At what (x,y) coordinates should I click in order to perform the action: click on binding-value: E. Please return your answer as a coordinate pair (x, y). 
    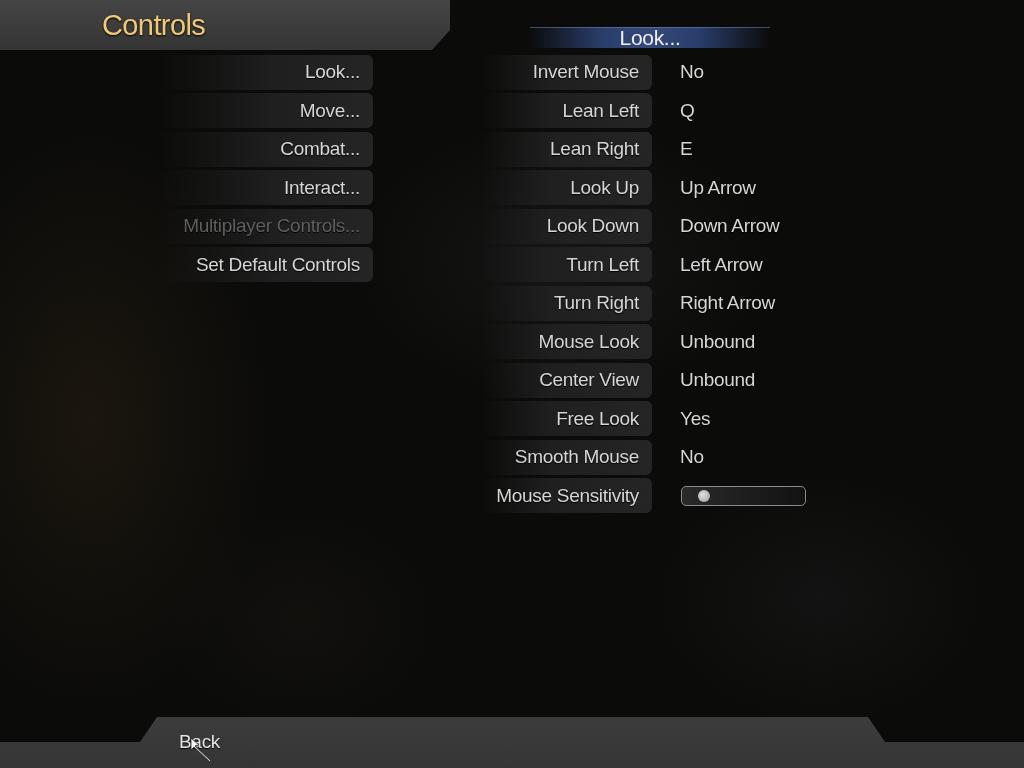
    Looking at the image, I should click on (686, 149).